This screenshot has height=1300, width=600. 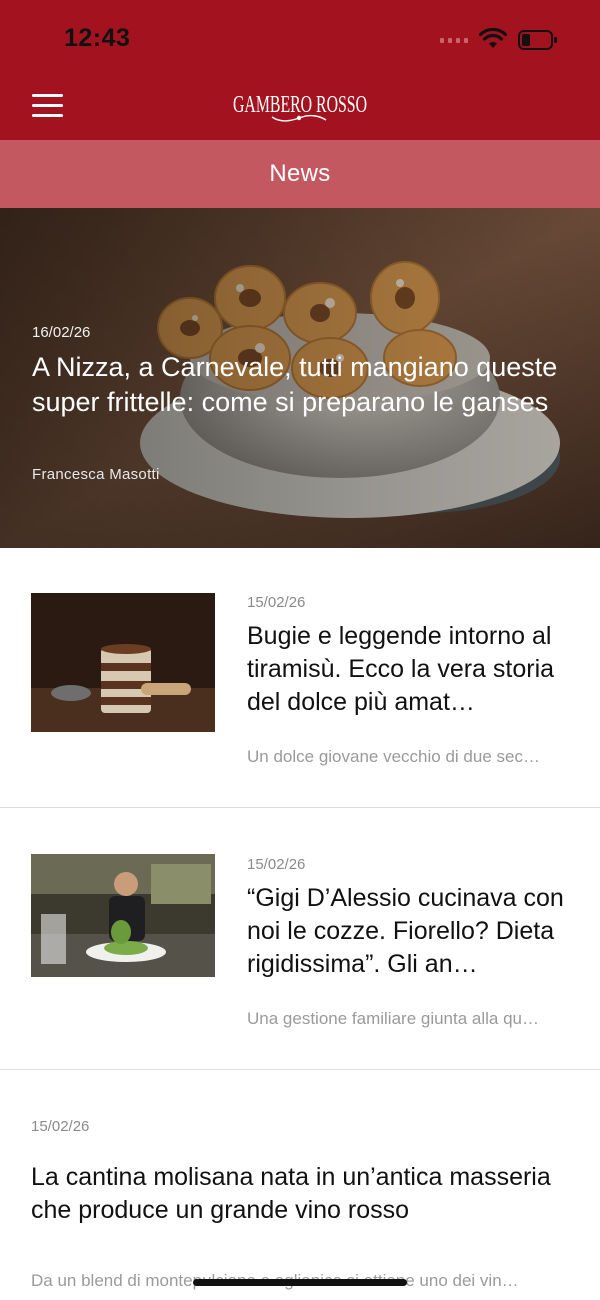 I want to click on wifi-icon, so click(x=493, y=38).